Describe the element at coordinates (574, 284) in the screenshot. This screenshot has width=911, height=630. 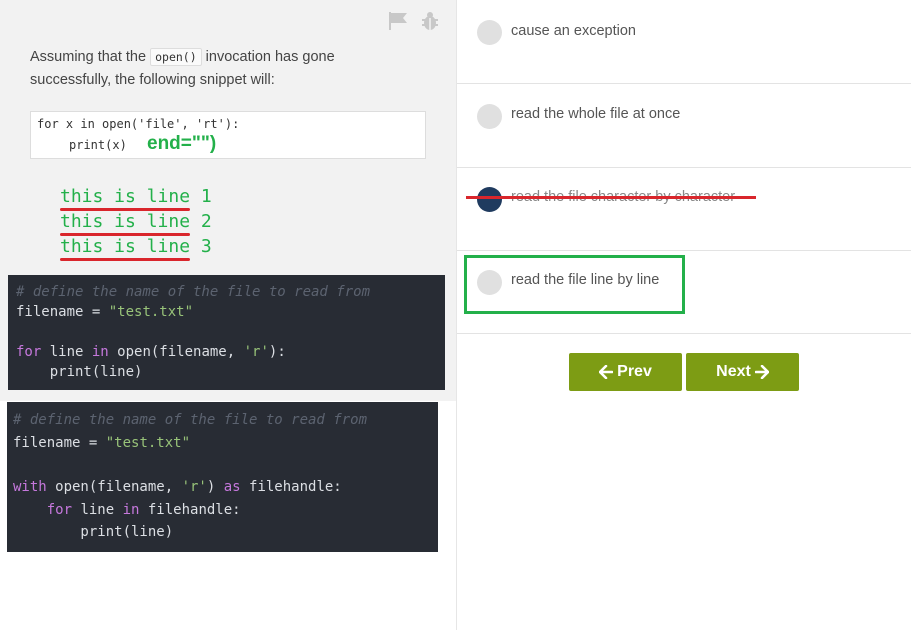
I see `green-highlight-box` at that location.